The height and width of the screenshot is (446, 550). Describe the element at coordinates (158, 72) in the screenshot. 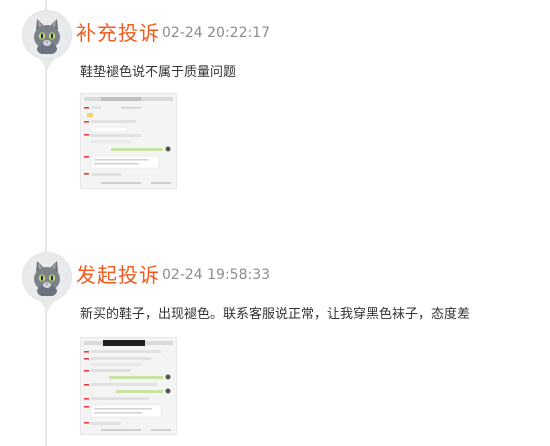

I see `entry-description: 鞋垫褪色说不属于质量问题` at that location.